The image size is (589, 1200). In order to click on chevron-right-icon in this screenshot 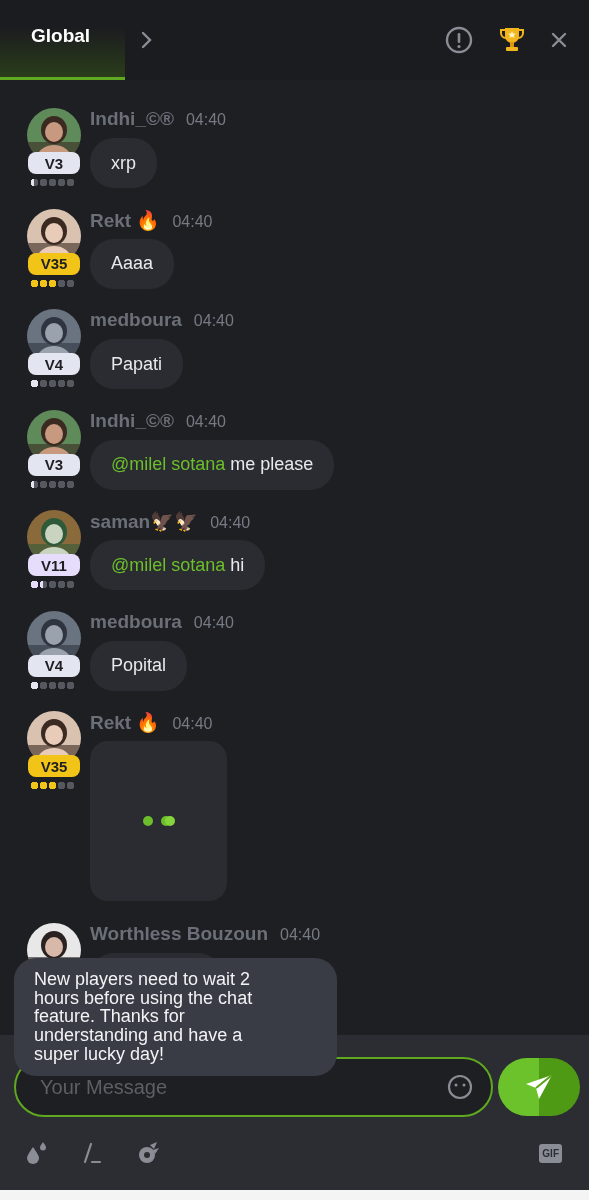, I will do `click(147, 40)`.